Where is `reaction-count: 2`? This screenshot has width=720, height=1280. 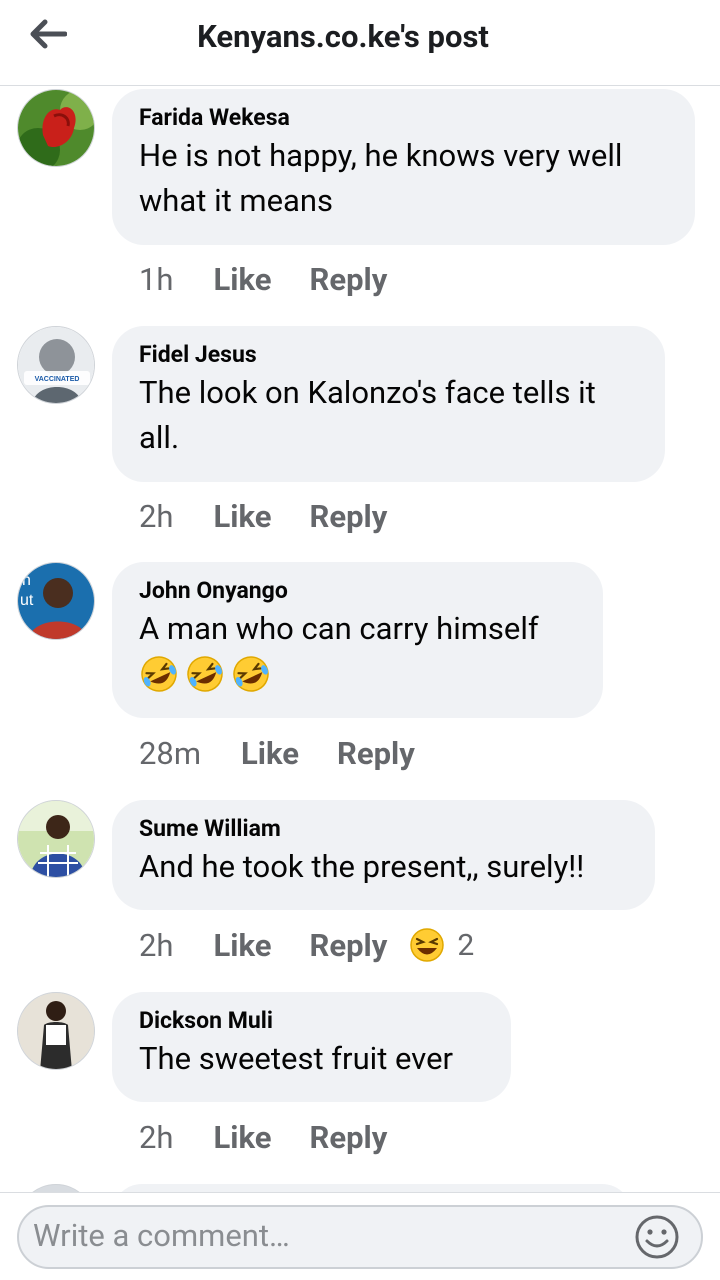 reaction-count: 2 is located at coordinates (466, 945).